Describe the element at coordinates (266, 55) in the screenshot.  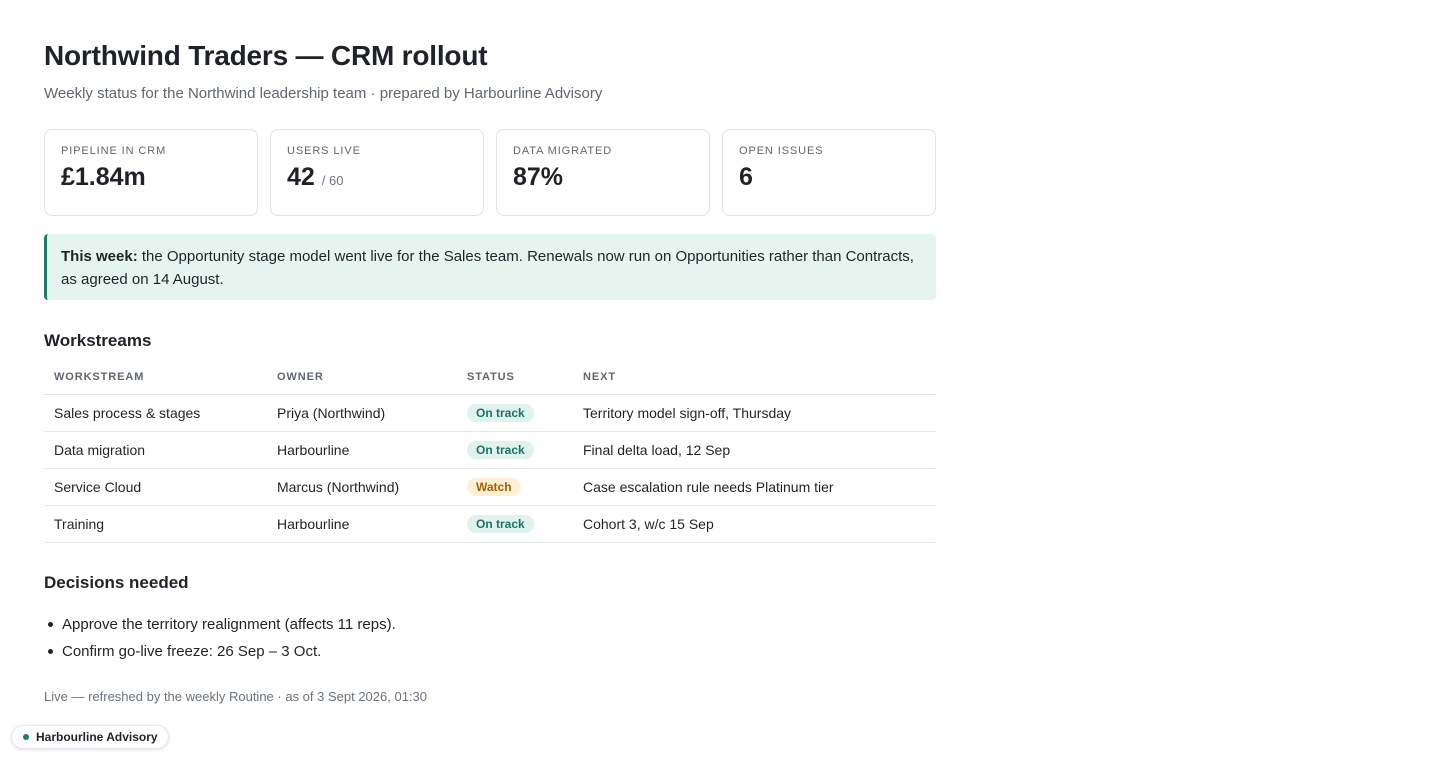
I see `page-title: Northwind Traders — CRM rollout` at that location.